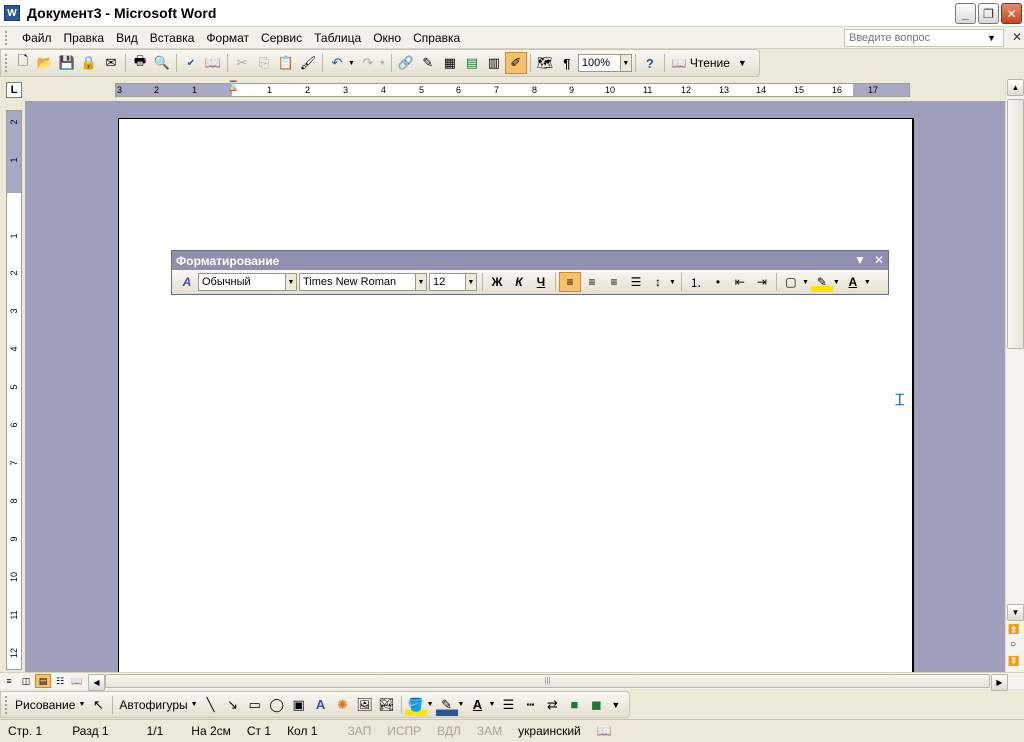 This screenshot has width=1024, height=742. I want to click on cut-icon: ✂, so click(242, 63).